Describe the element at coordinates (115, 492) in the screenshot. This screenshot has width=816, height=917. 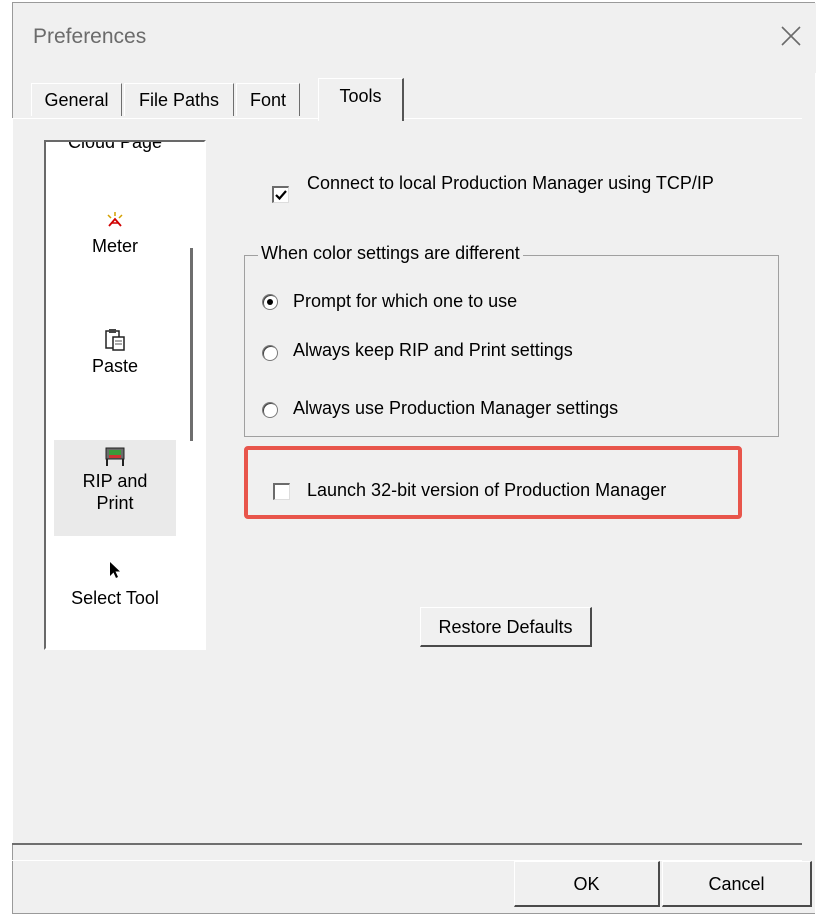
I see `tool-item-label: RIP and Print` at that location.